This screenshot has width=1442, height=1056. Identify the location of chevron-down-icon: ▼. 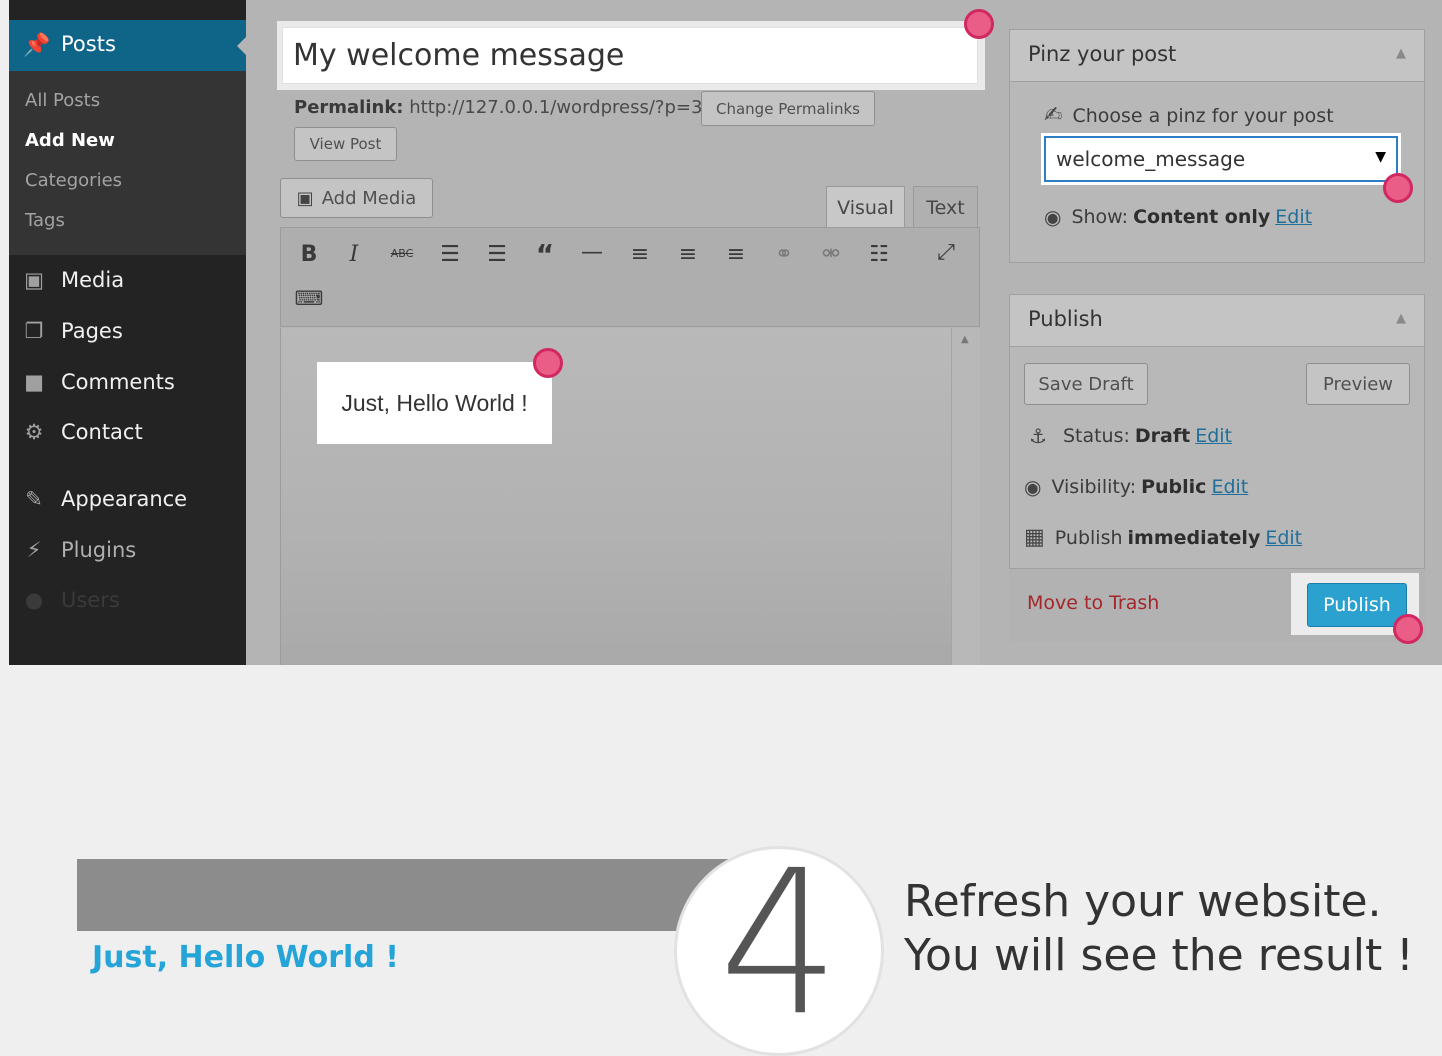
(1380, 157).